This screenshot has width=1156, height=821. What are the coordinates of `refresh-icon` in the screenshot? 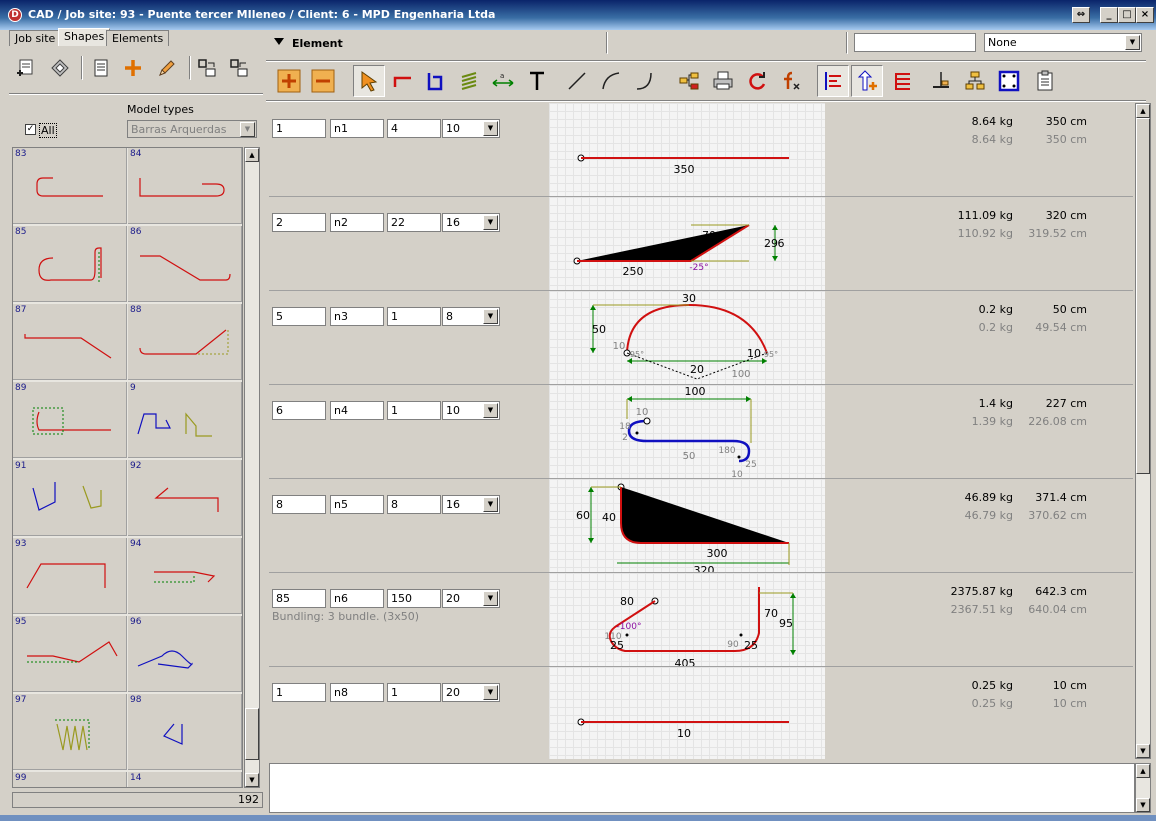 It's located at (757, 81).